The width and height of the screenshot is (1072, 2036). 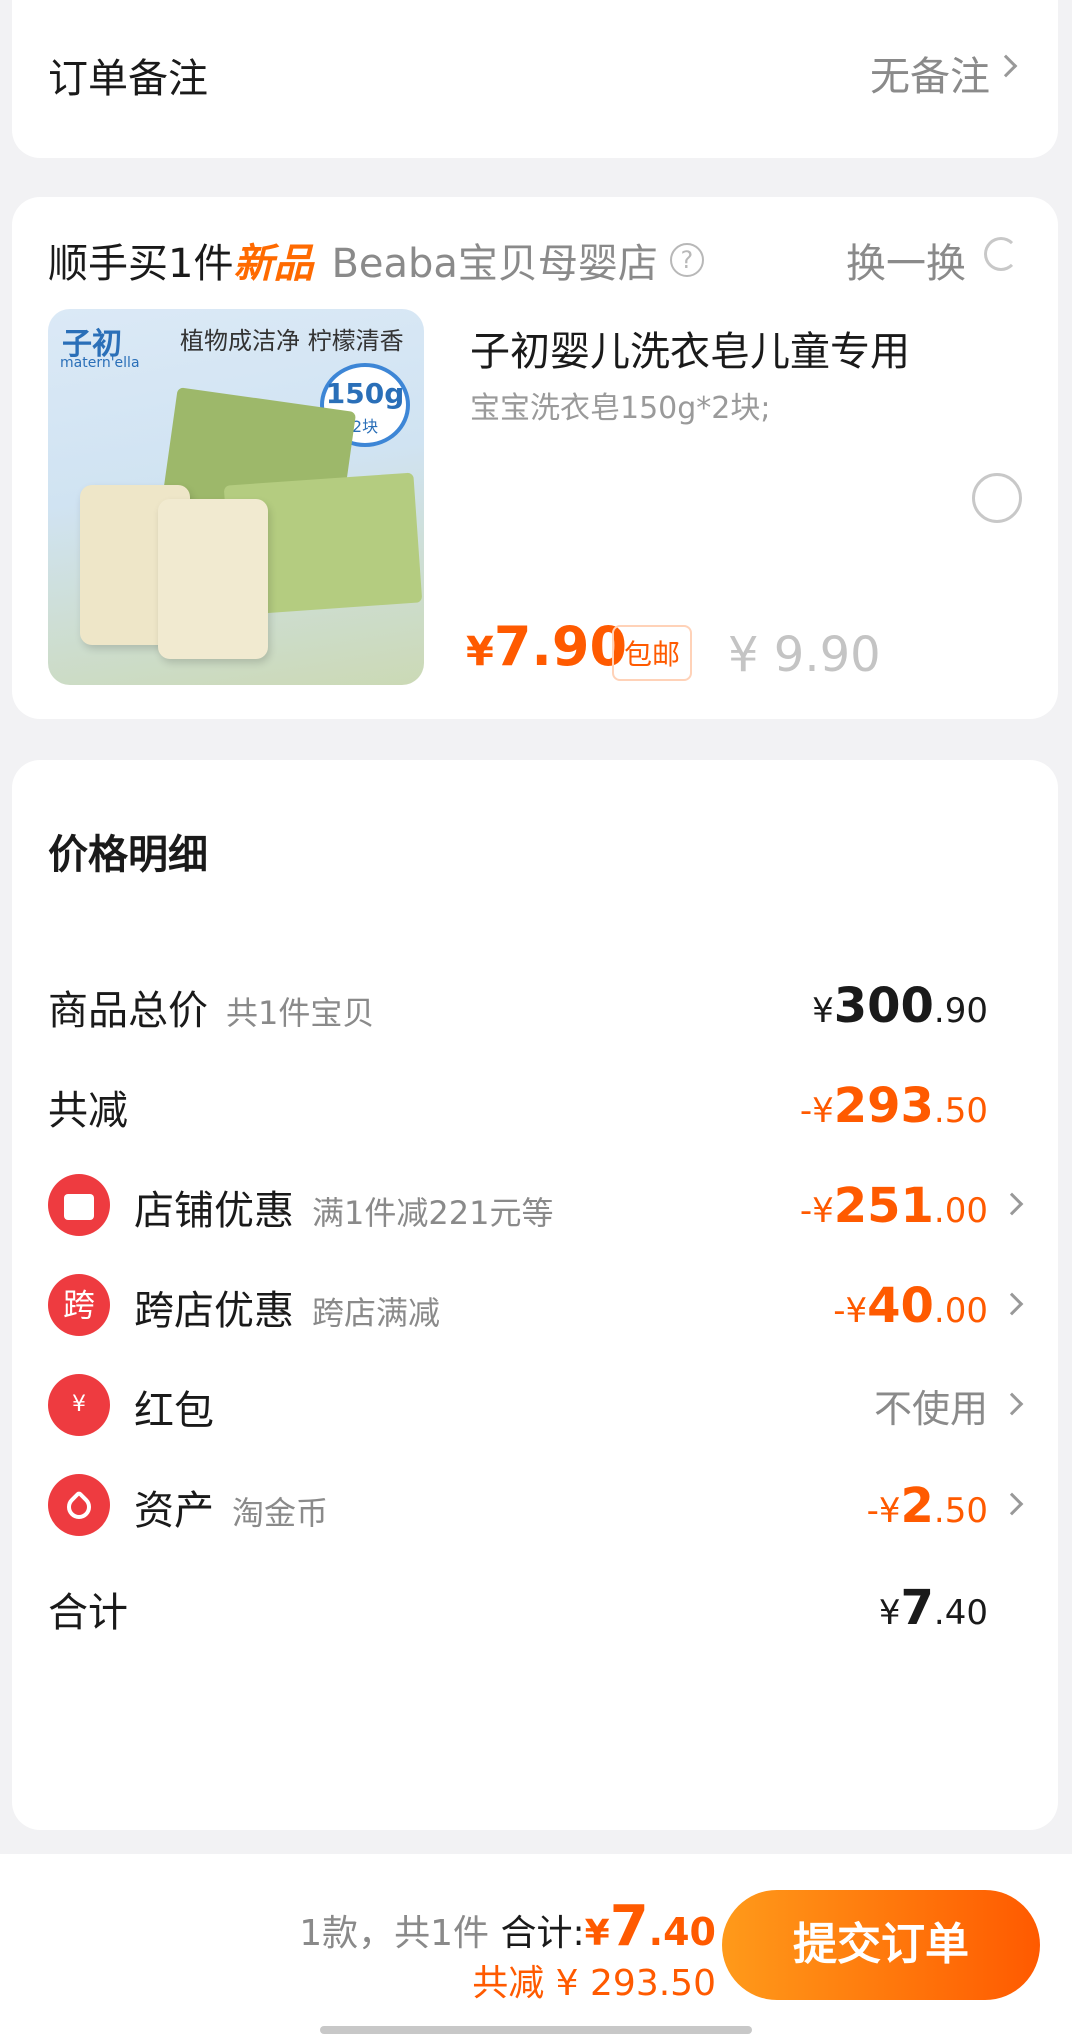 I want to click on shop-name: Beaba宝贝母婴店, so click(x=494, y=260).